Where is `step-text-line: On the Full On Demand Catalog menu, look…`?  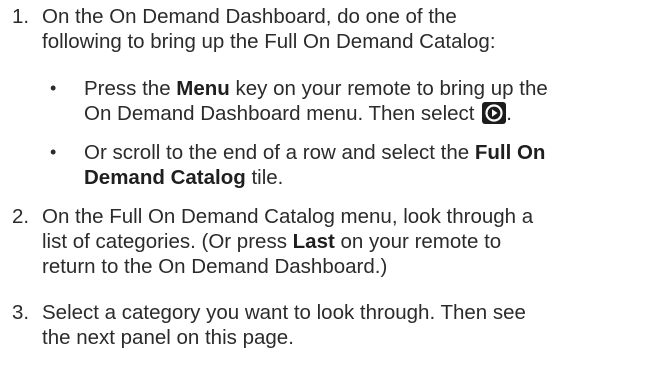 step-text-line: On the Full On Demand Catalog menu, look… is located at coordinates (288, 216).